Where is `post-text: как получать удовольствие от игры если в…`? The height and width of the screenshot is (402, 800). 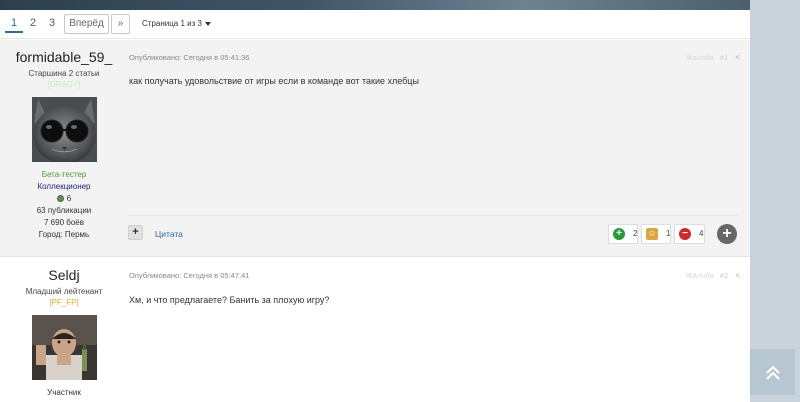 post-text: как получать удовольствие от игры если в… is located at coordinates (274, 81).